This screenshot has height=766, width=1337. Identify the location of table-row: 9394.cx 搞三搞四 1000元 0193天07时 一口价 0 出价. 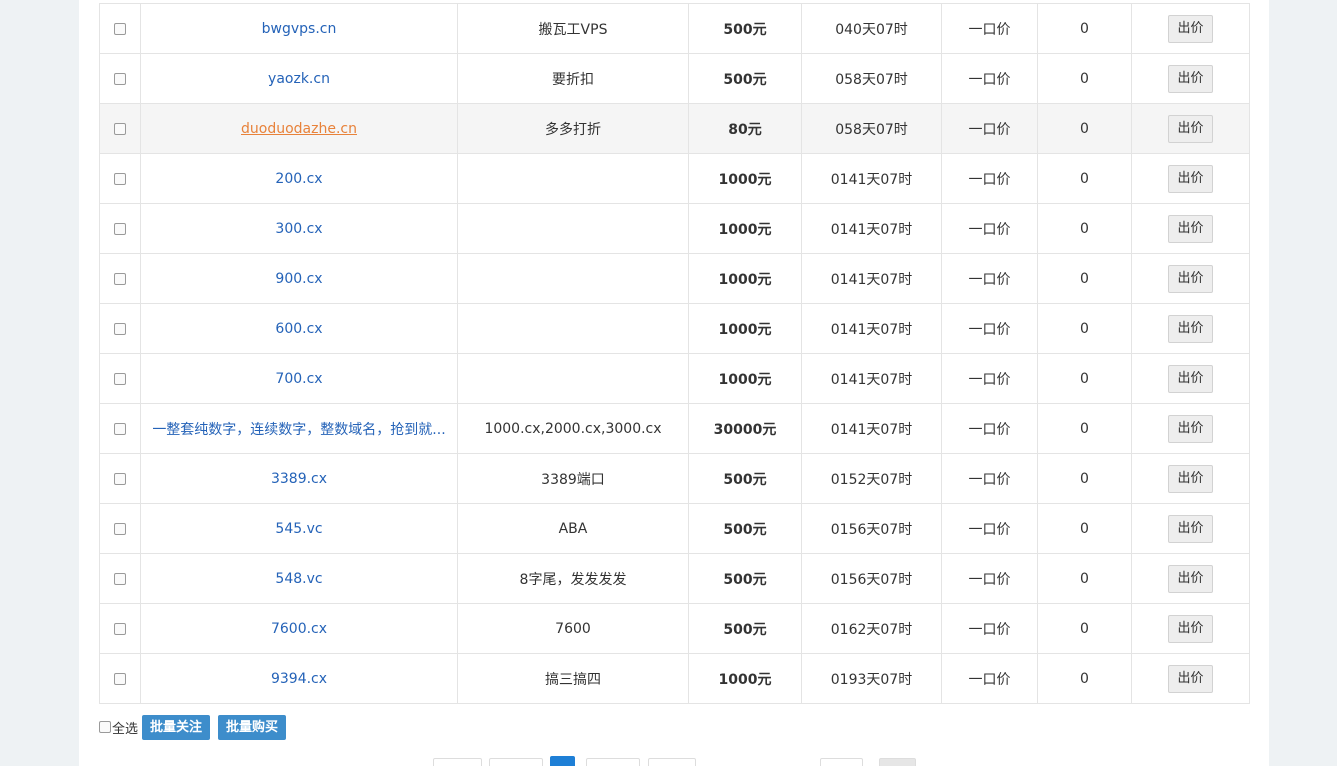
(674, 678).